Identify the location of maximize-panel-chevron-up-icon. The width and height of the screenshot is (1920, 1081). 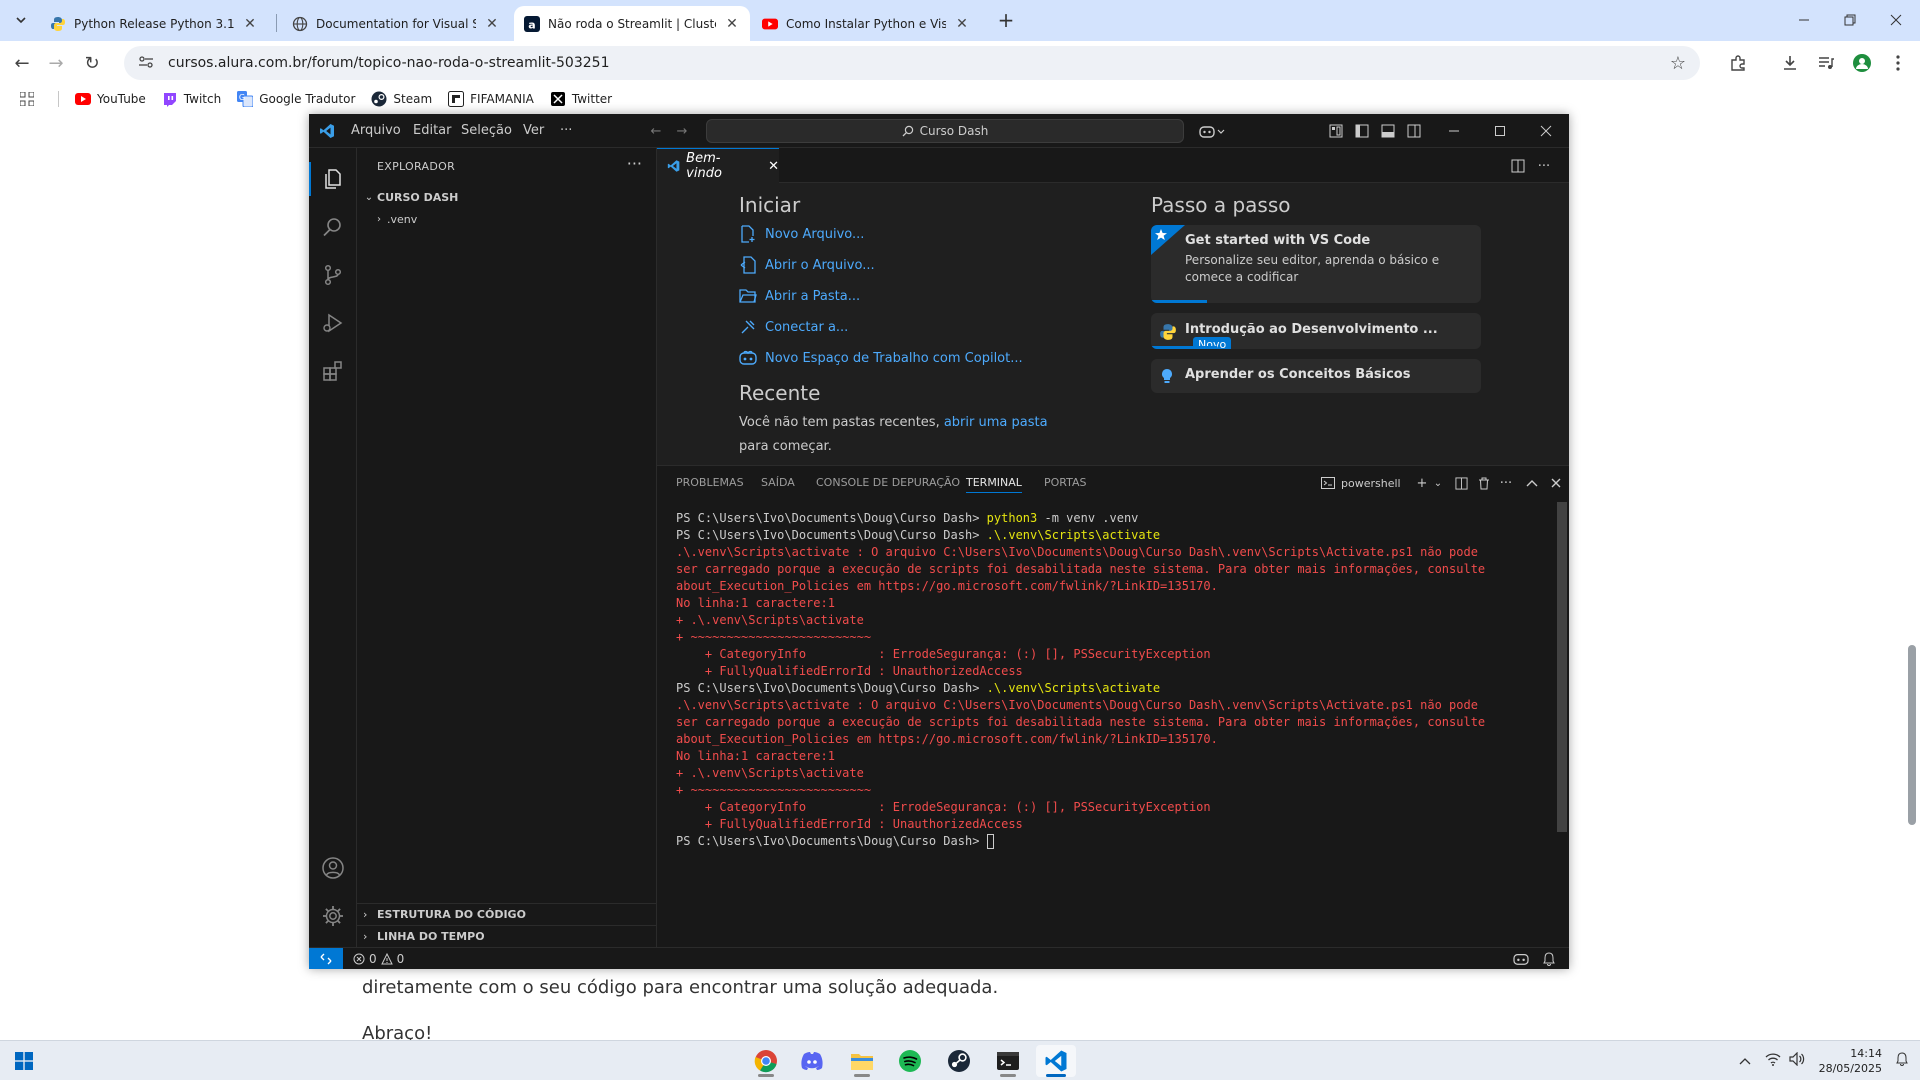
(1532, 483).